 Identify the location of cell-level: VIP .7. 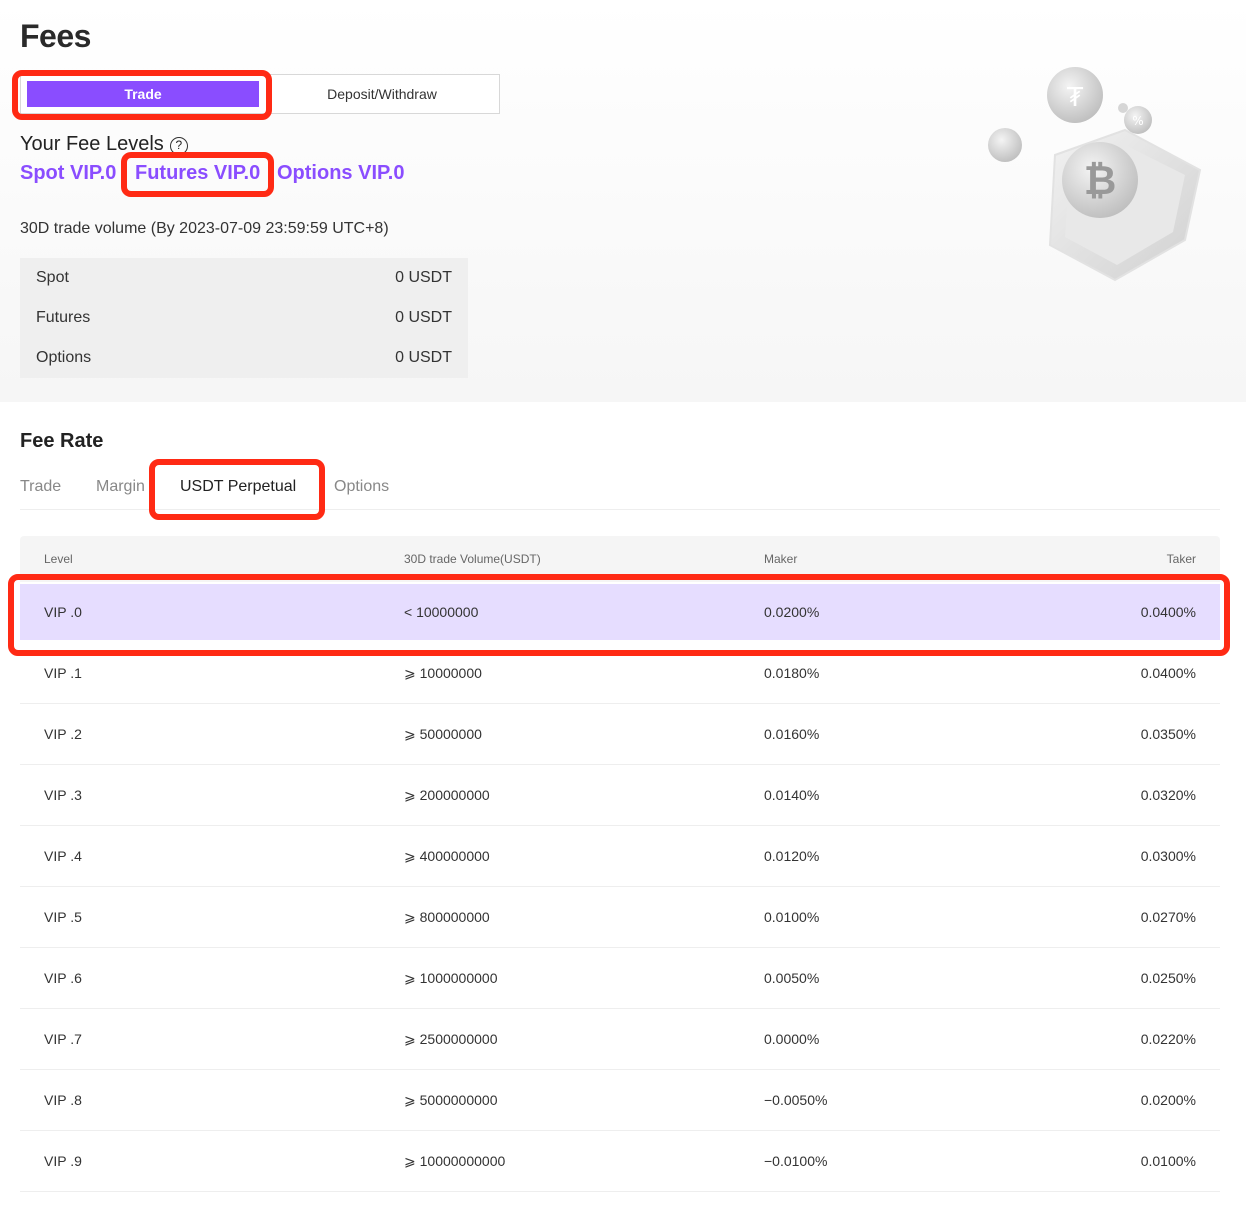
(63, 1039).